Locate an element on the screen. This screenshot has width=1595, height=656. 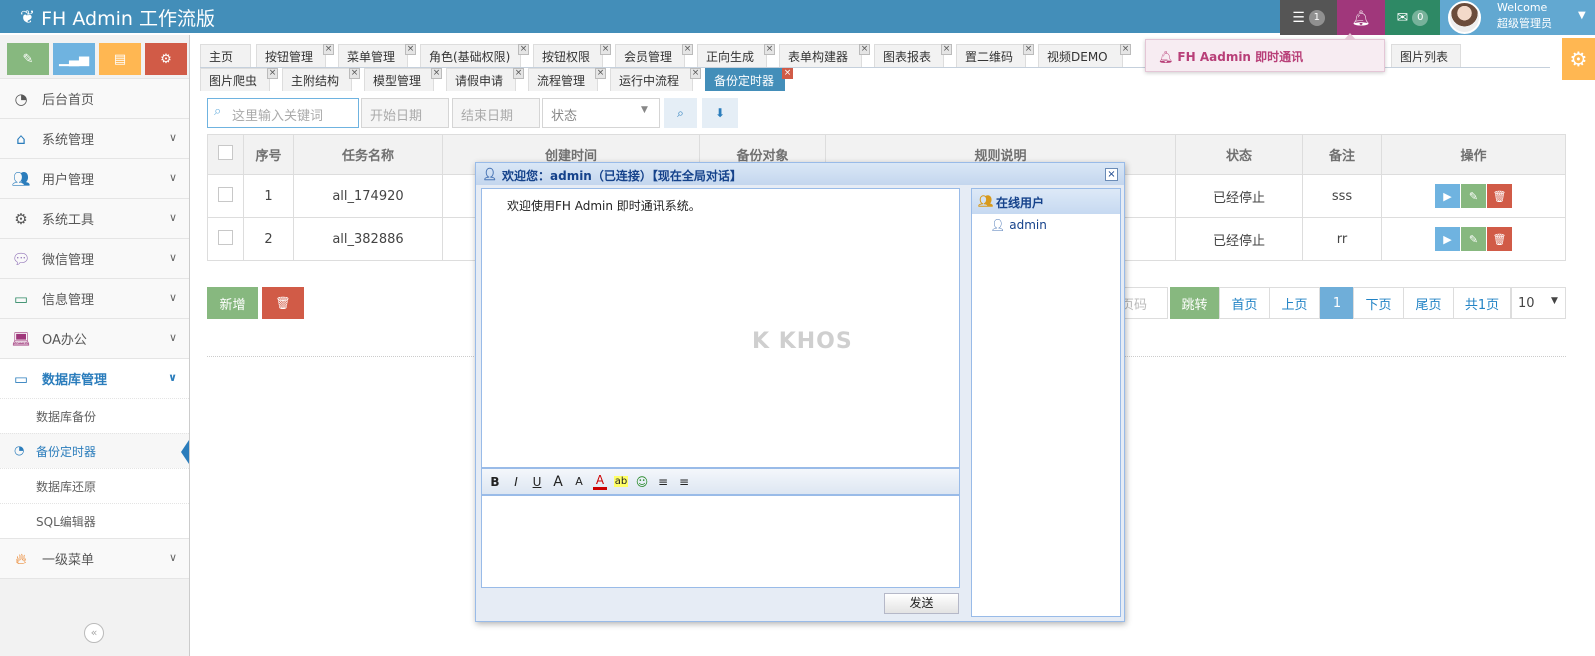
shortcut-cogs-button: ⚙ is located at coordinates (166, 59).